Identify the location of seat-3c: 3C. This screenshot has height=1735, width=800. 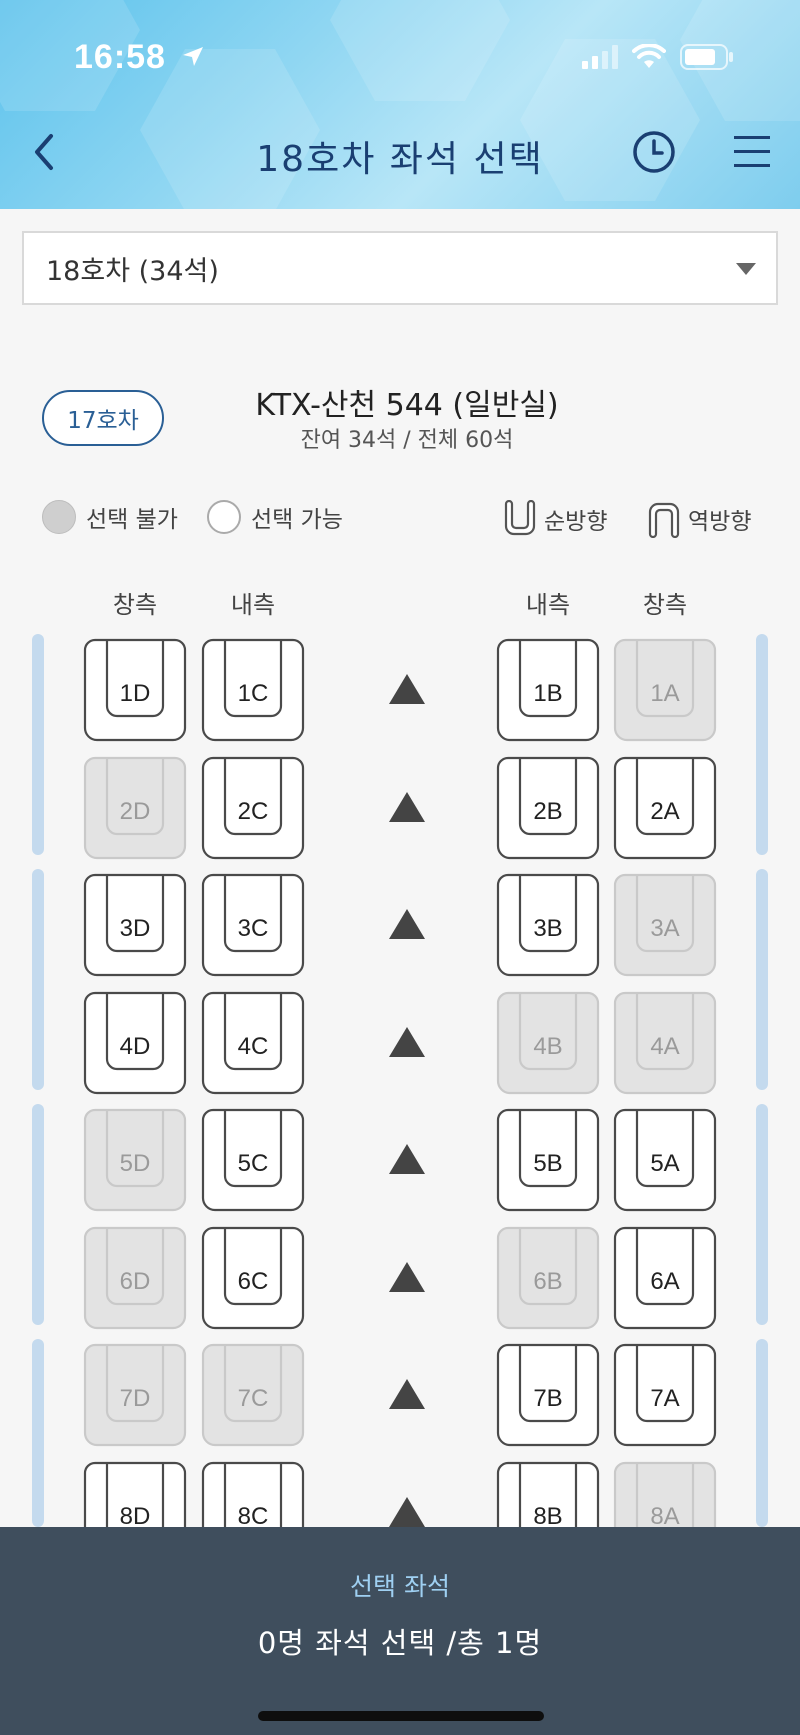
(253, 924).